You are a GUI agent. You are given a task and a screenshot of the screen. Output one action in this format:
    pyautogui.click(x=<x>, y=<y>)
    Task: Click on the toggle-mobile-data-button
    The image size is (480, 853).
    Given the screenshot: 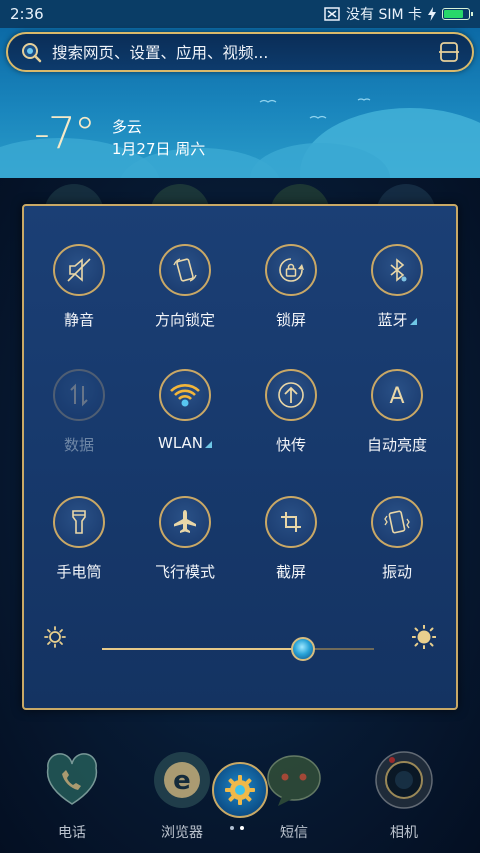 What is the action you would take?
    pyautogui.click(x=79, y=395)
    